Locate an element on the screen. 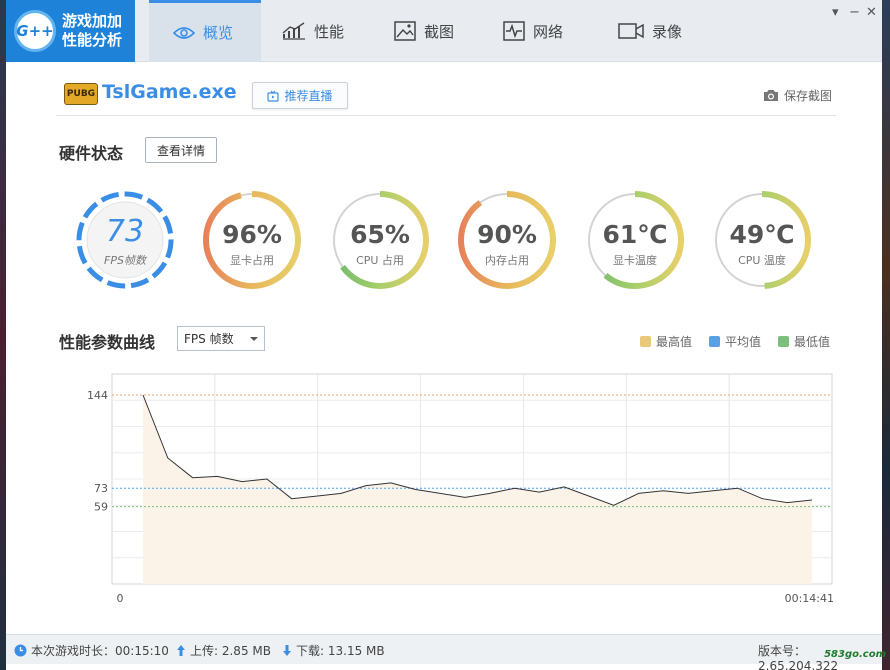  save-screenshot-button: 保存截图 is located at coordinates (797, 95).